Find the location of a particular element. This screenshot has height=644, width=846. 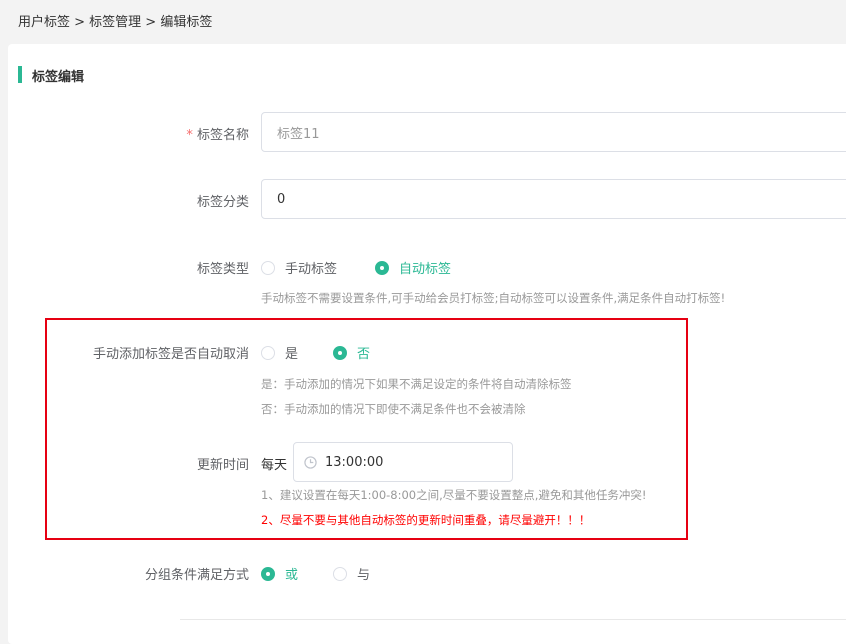

tag-name-label: * 标签名称 is located at coordinates (129, 133).